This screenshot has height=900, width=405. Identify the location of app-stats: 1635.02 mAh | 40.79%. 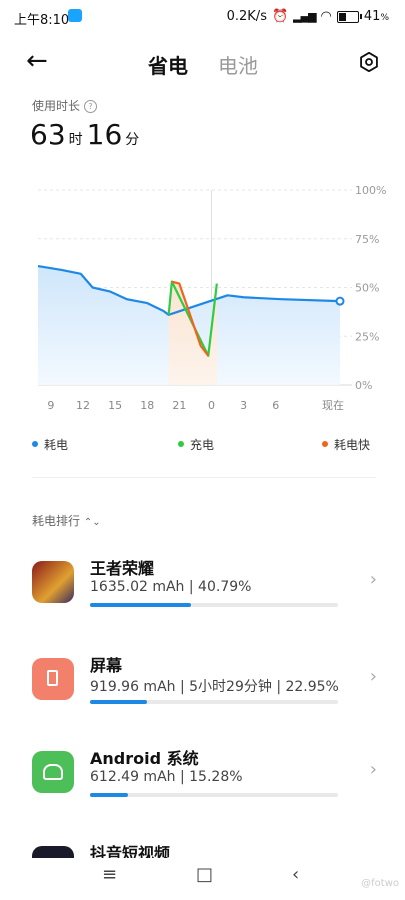
(171, 587).